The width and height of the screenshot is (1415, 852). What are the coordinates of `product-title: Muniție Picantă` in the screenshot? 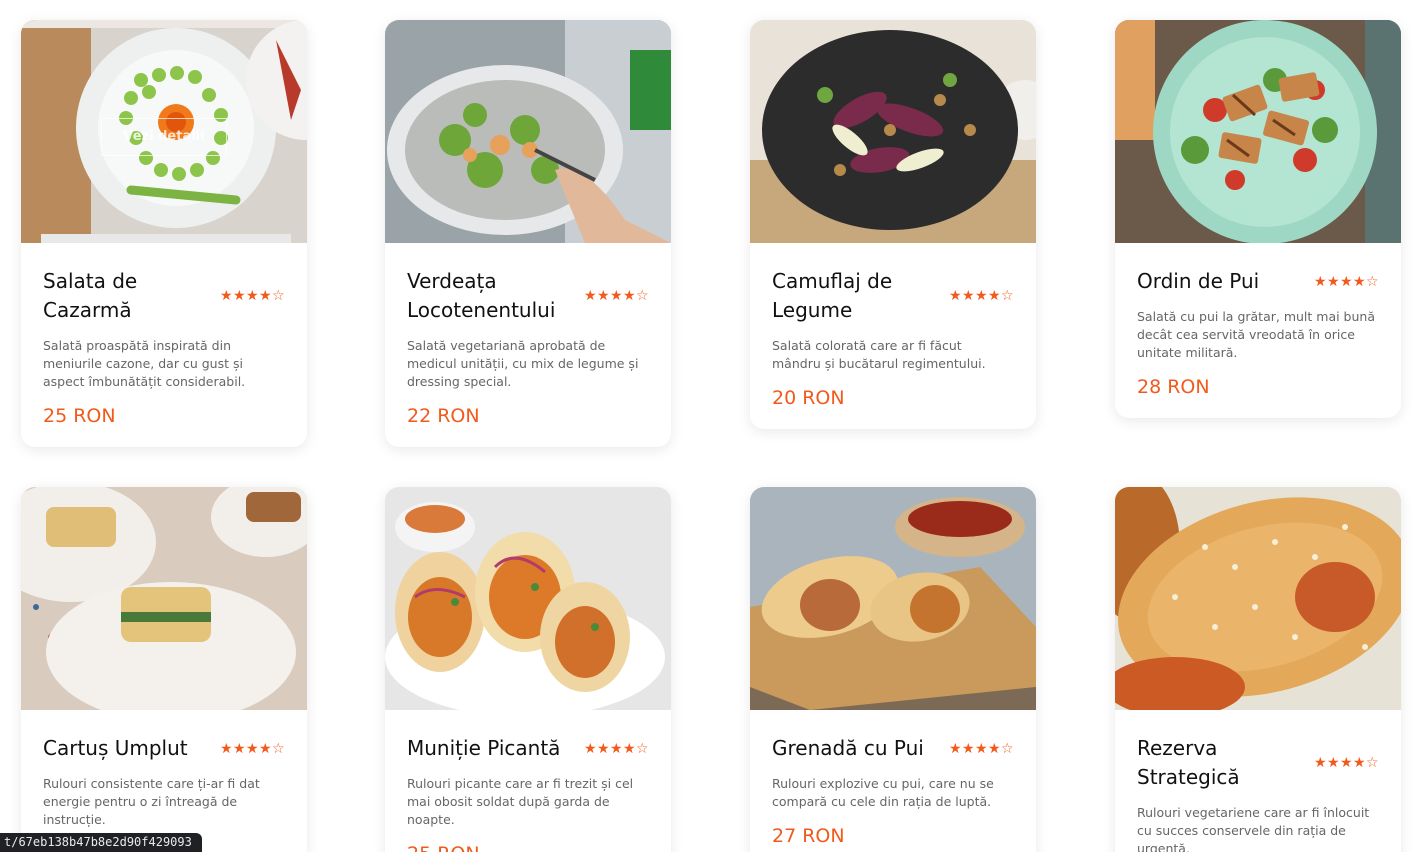 It's located at (484, 748).